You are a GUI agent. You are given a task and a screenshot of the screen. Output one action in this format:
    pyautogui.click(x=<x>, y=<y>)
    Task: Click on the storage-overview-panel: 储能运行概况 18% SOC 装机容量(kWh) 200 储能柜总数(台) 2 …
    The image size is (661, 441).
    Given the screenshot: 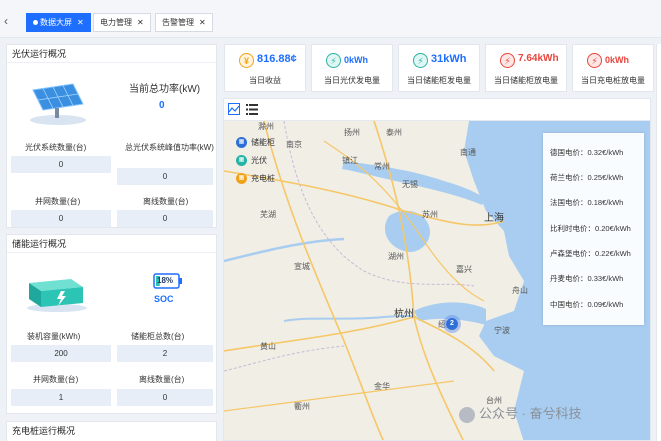 What is the action you would take?
    pyautogui.click(x=111, y=324)
    